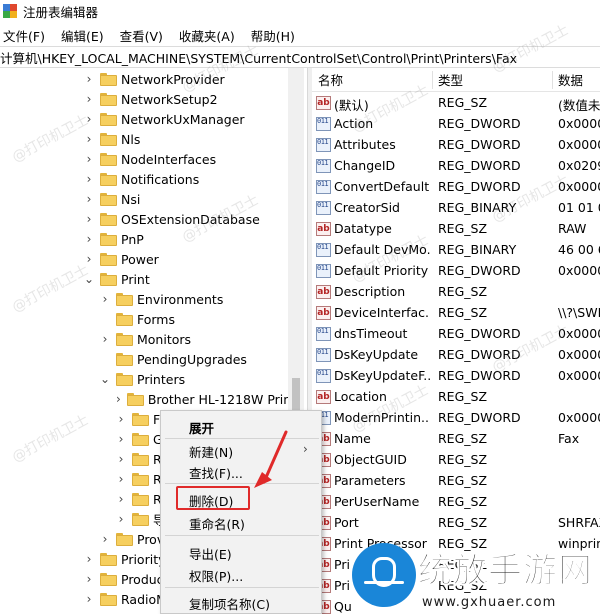  Describe the element at coordinates (570, 79) in the screenshot. I see `column-data-header: 数据` at that location.